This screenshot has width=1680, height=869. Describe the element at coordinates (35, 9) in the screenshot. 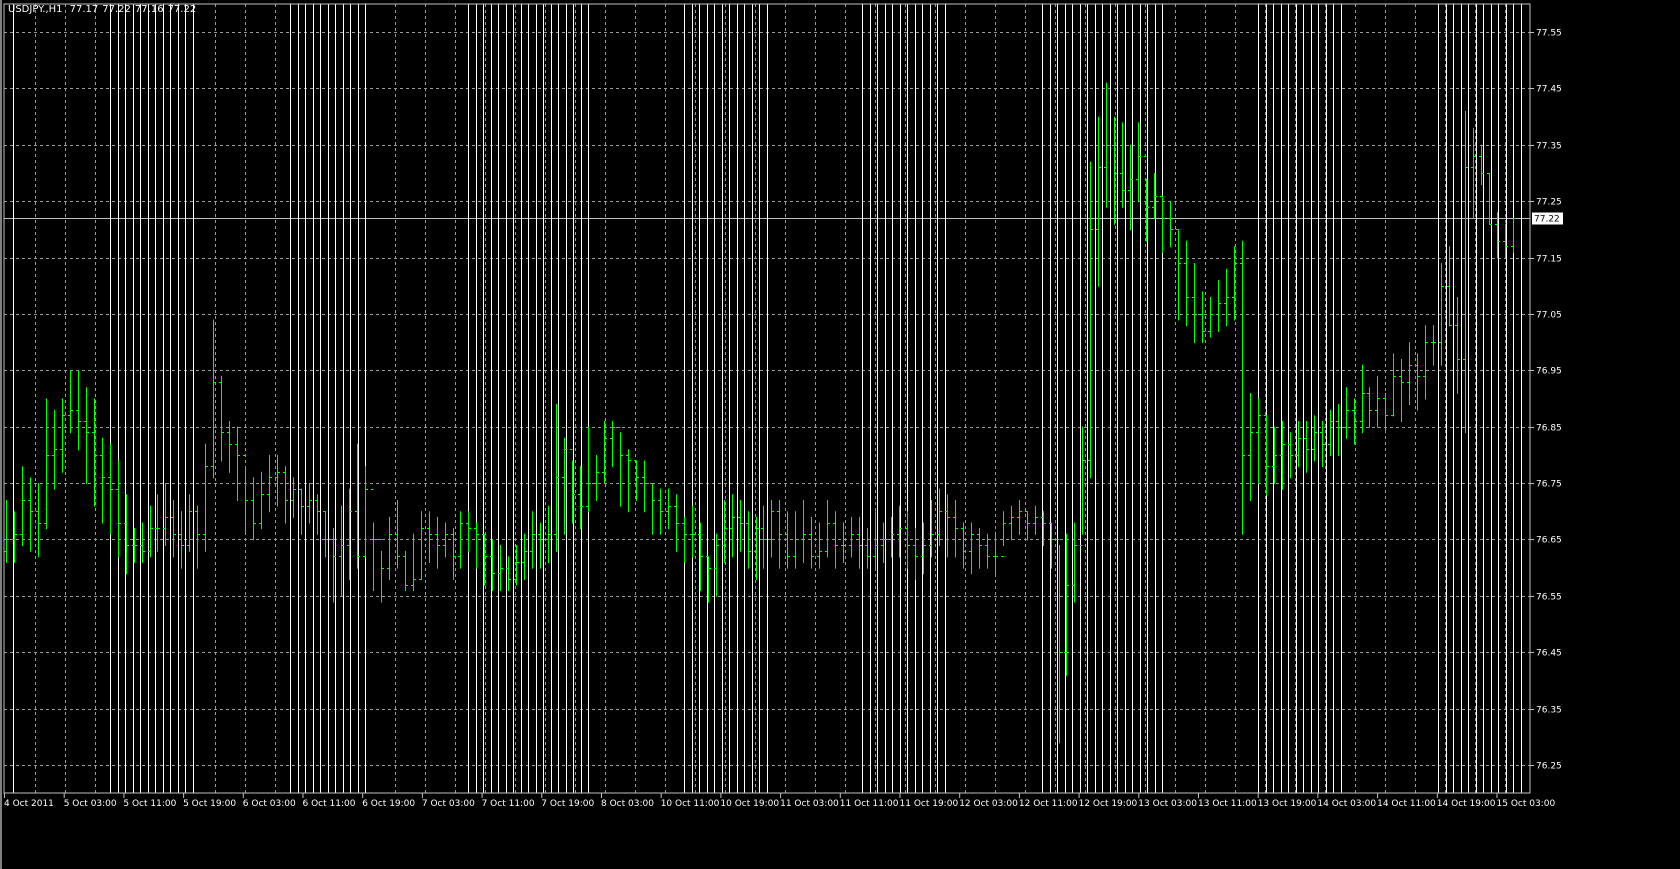

I see `symbol-label: USDJPY.,H1` at that location.